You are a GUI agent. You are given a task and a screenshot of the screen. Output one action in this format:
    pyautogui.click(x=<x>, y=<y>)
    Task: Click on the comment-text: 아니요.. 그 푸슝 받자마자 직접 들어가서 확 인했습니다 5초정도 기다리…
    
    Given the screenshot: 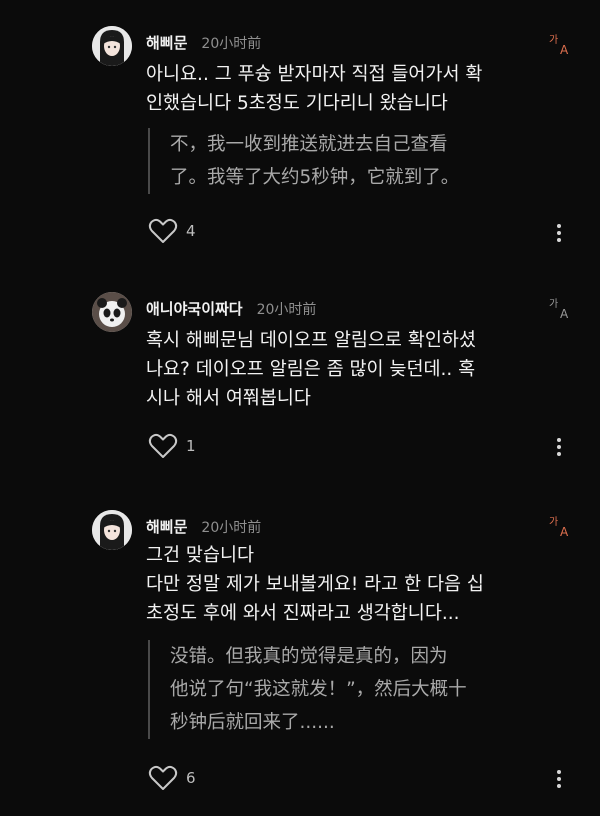 What is the action you would take?
    pyautogui.click(x=314, y=89)
    